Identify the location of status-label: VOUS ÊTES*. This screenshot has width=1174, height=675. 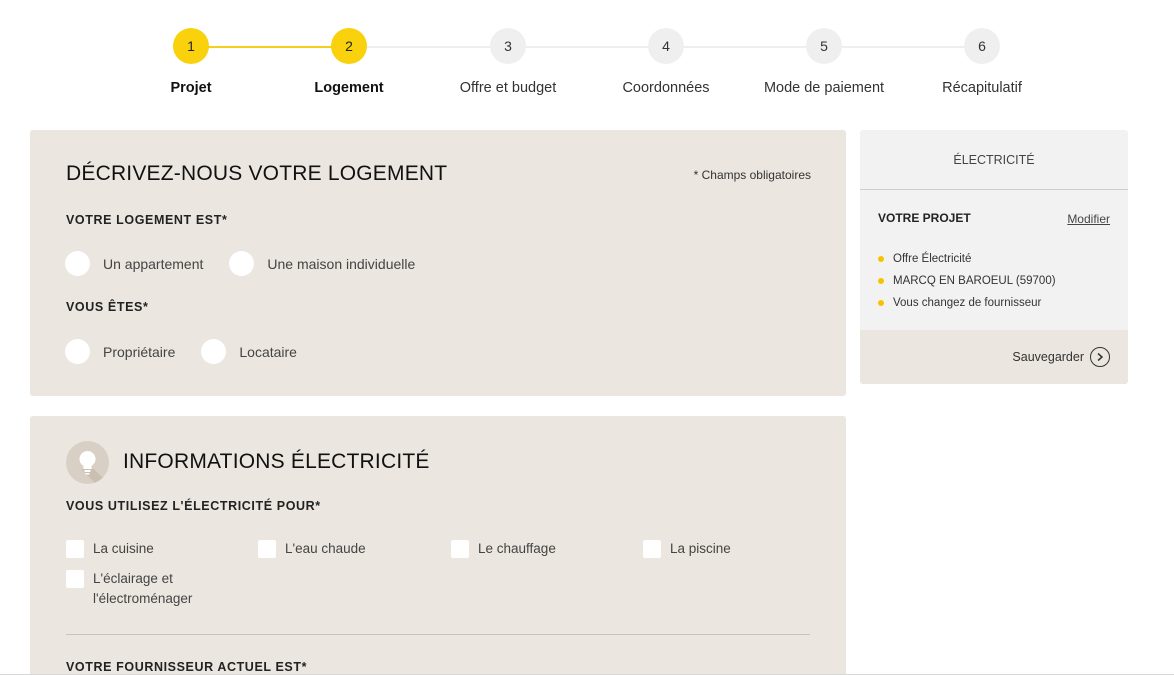
(107, 307).